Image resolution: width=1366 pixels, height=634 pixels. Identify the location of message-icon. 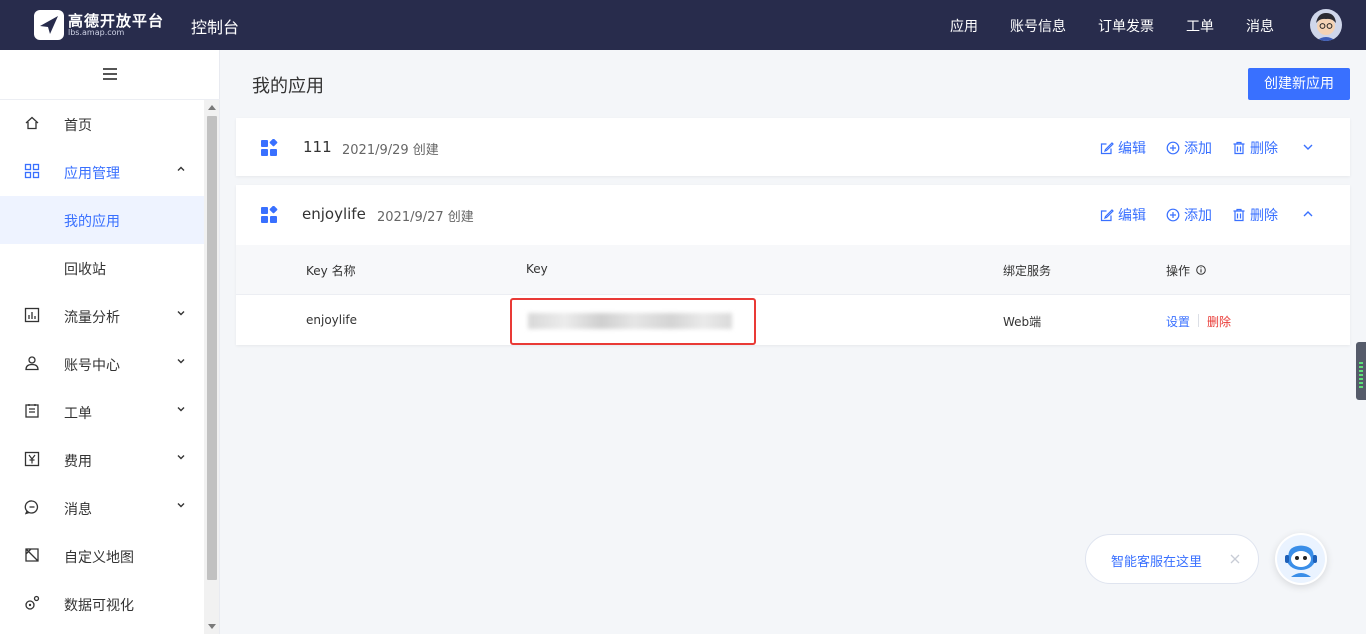
(31, 507).